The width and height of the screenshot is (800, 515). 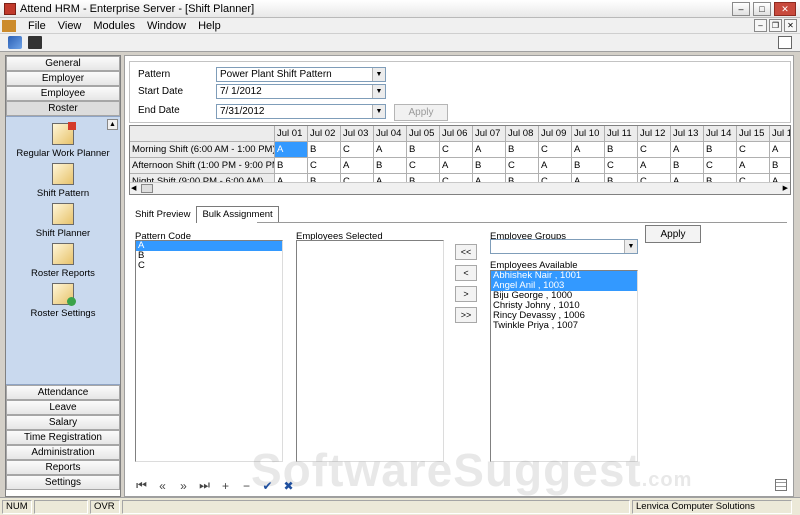 I want to click on menu-view: View, so click(x=70, y=26).